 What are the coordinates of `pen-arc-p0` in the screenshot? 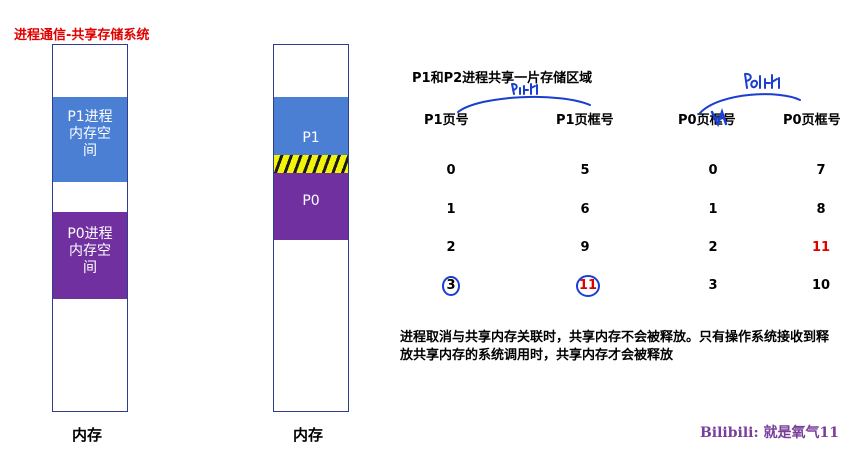 It's located at (750, 103).